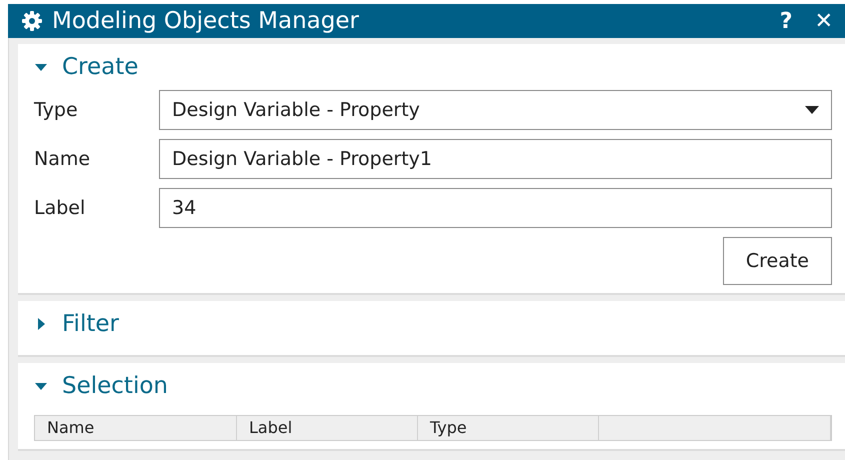  What do you see at coordinates (786, 21) in the screenshot?
I see `help-button: ?` at bounding box center [786, 21].